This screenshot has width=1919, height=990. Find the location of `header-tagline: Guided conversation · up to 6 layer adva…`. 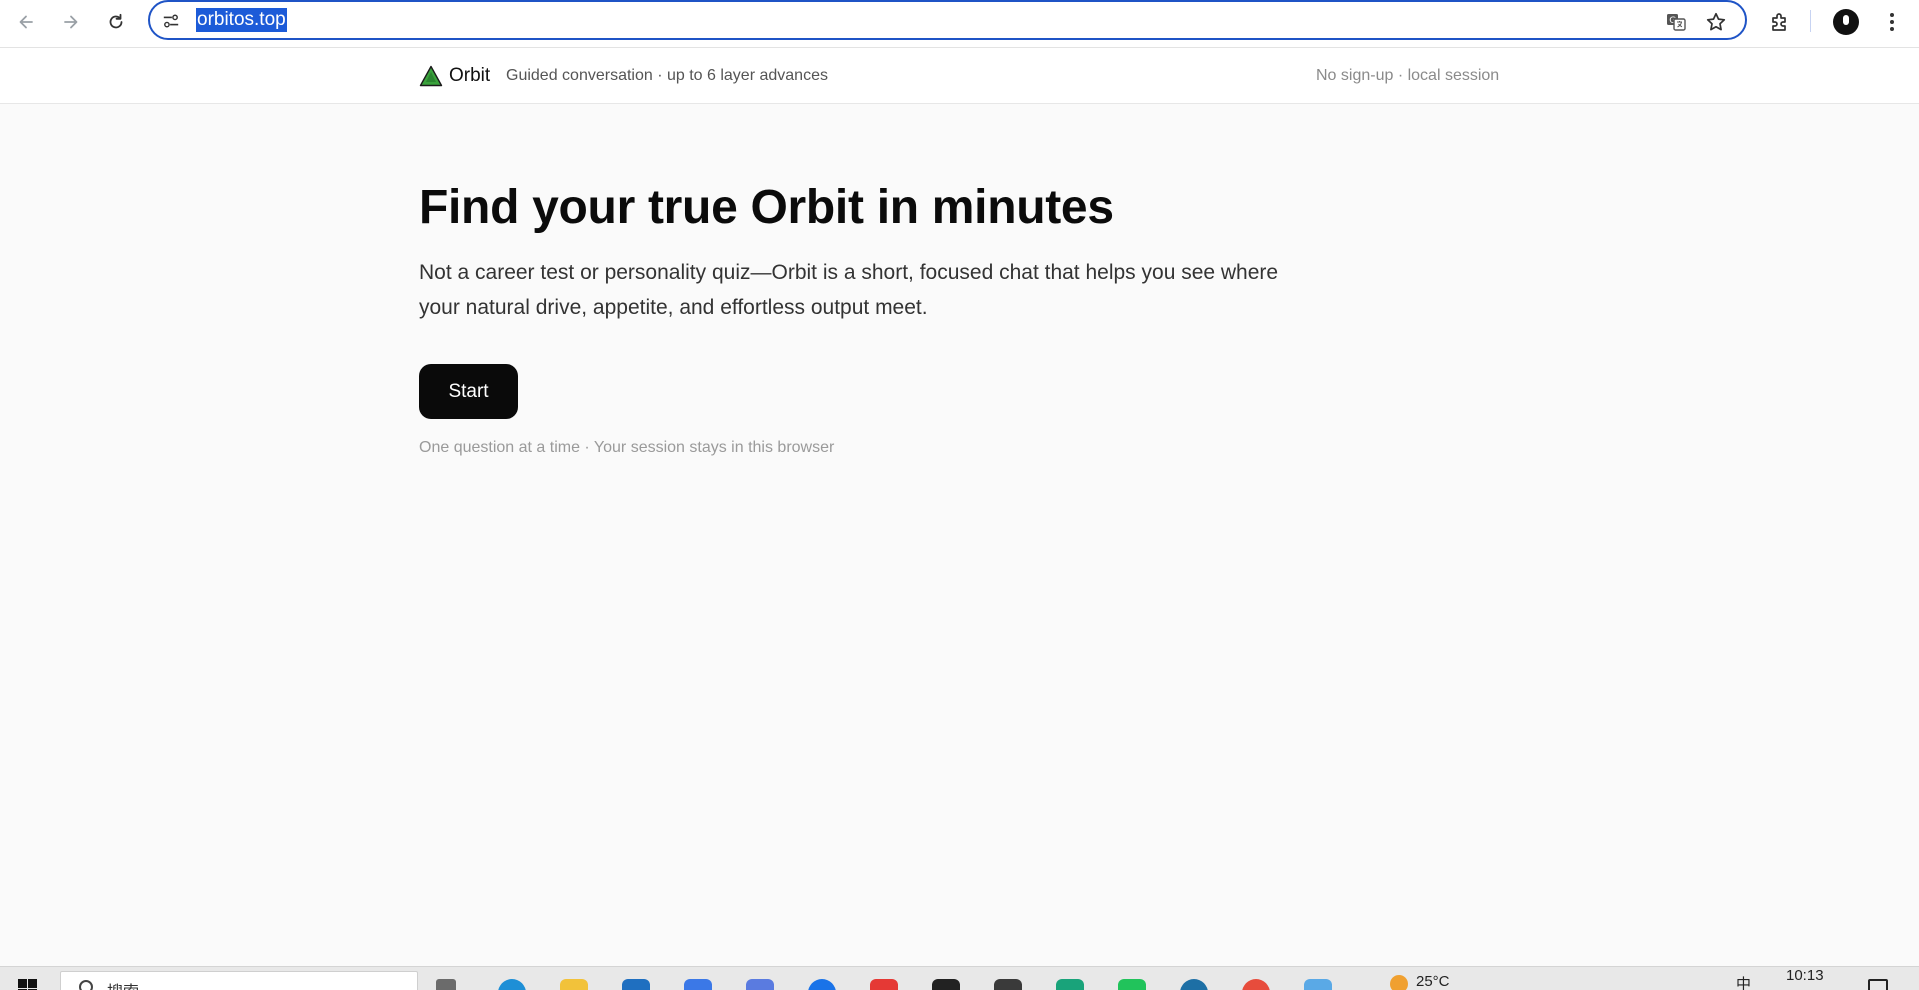

header-tagline: Guided conversation · up to 6 layer adva… is located at coordinates (667, 75).